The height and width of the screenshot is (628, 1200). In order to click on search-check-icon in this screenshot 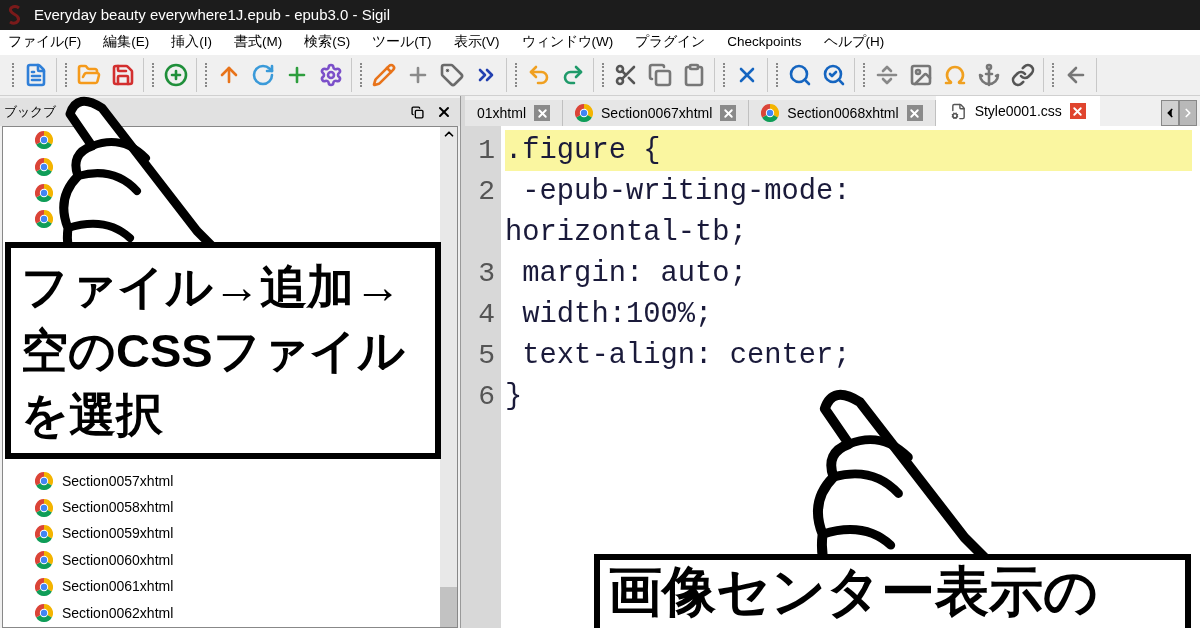, I will do `click(834, 75)`.